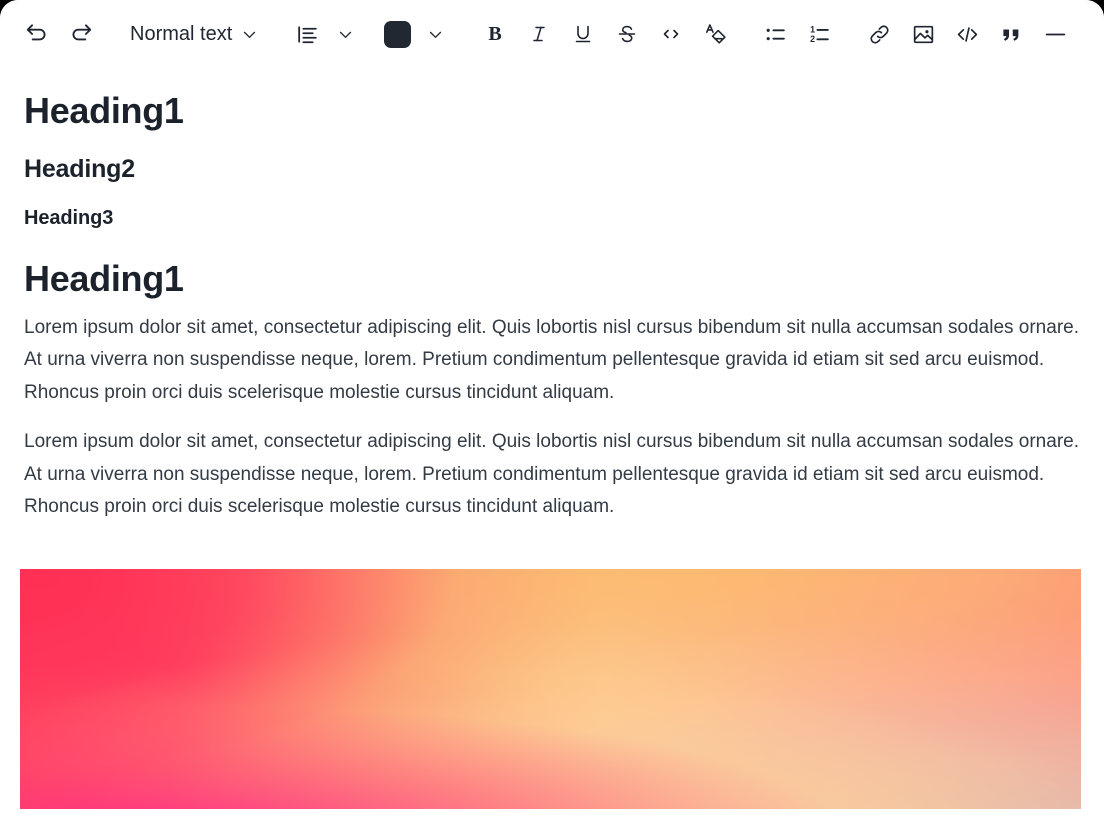 This screenshot has width=1104, height=840. I want to click on heading2-sample: Heading2, so click(552, 169).